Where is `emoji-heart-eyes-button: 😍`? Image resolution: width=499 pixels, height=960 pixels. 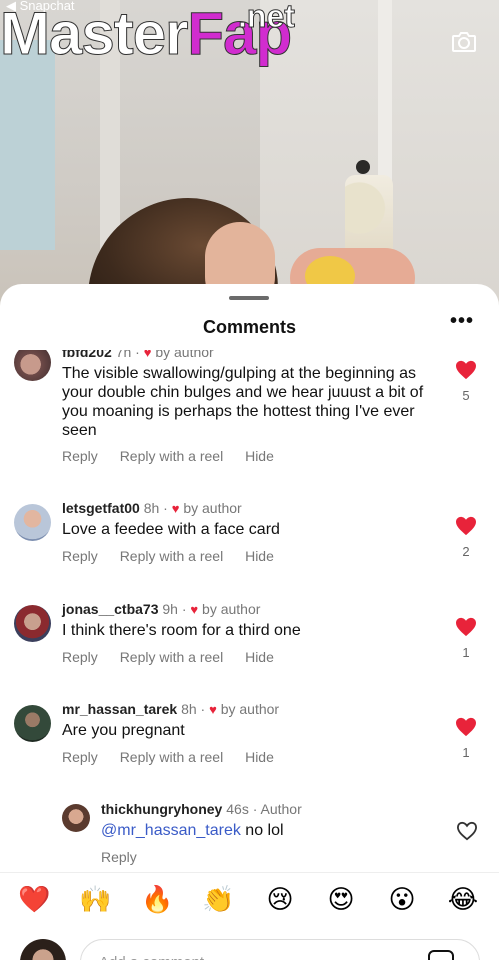 emoji-heart-eyes-button: 😍 is located at coordinates (341, 899).